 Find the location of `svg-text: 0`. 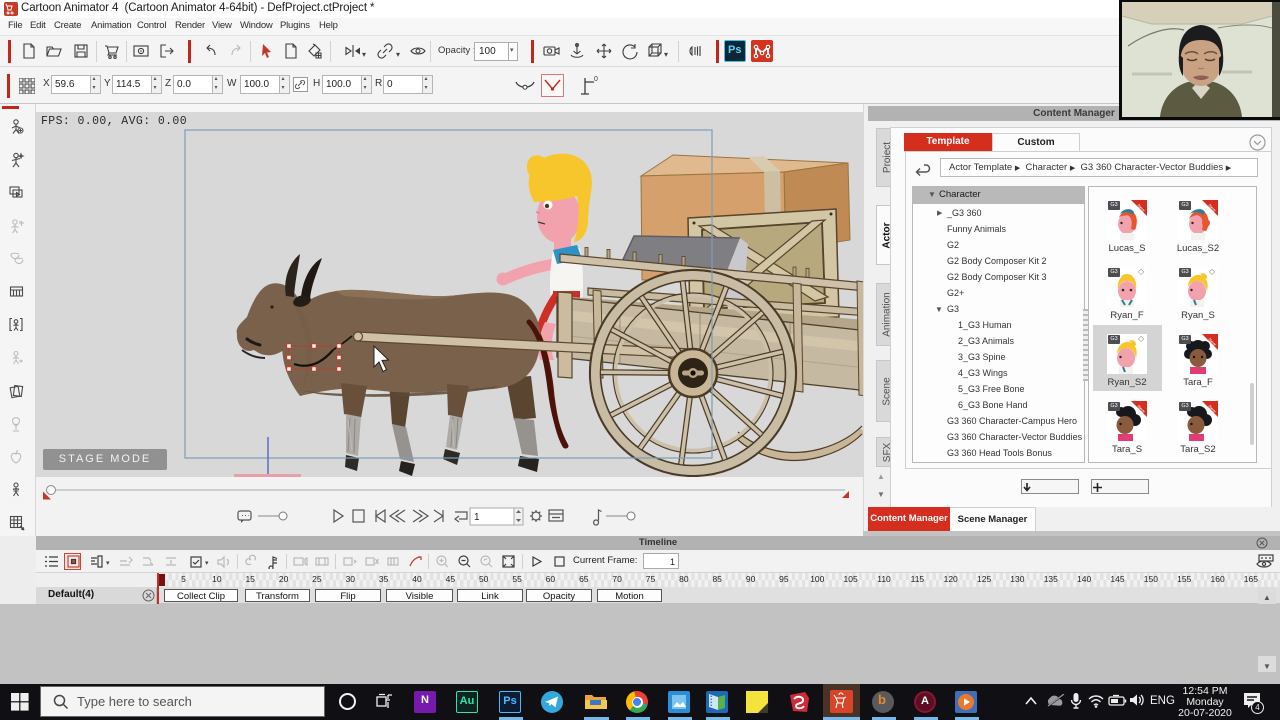

svg-text: 0 is located at coordinates (596, 79).